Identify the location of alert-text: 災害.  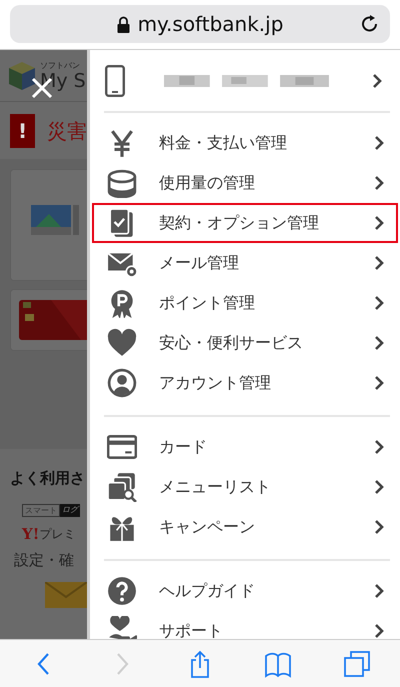
(67, 131).